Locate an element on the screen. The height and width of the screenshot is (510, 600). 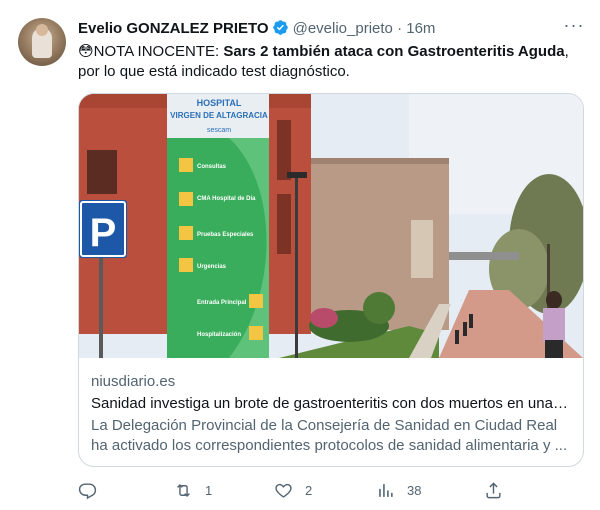
share-button is located at coordinates (493, 490).